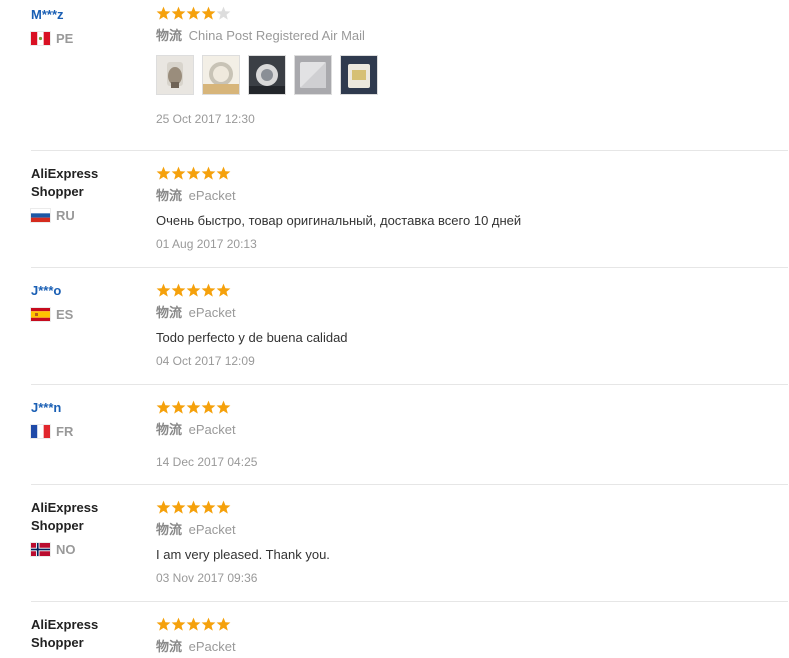  I want to click on russia-flag-icon, so click(40, 215).